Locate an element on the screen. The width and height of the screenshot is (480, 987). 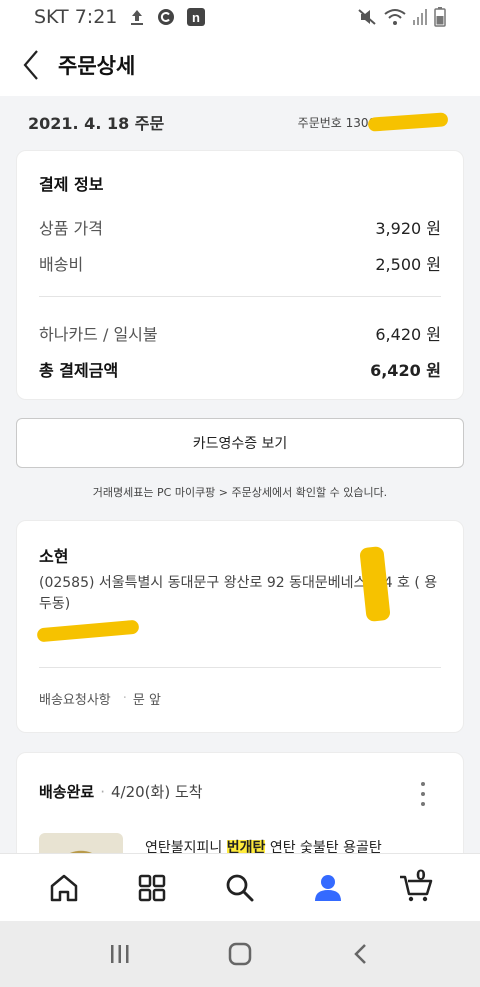
battery-icon is located at coordinates (440, 17).